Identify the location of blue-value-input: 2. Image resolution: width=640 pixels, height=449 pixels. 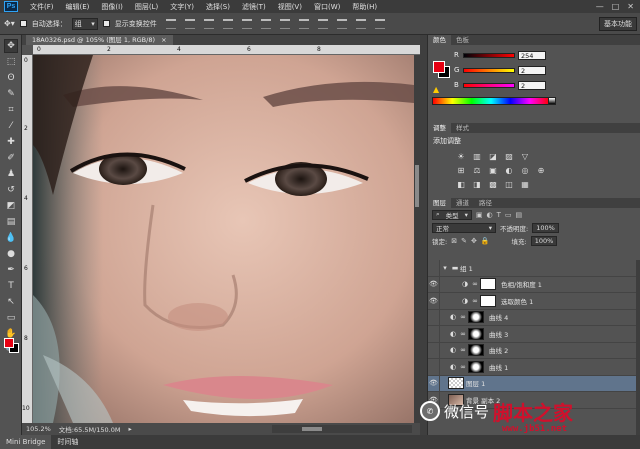
(532, 85).